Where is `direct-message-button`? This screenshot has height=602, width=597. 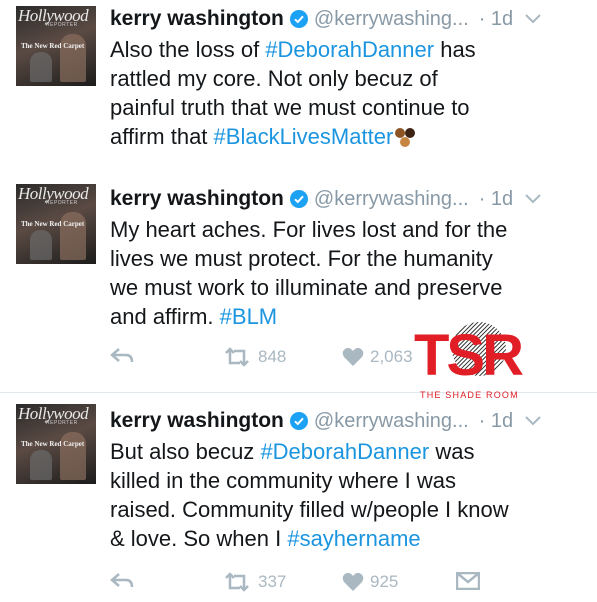
direct-message-button is located at coordinates (468, 581).